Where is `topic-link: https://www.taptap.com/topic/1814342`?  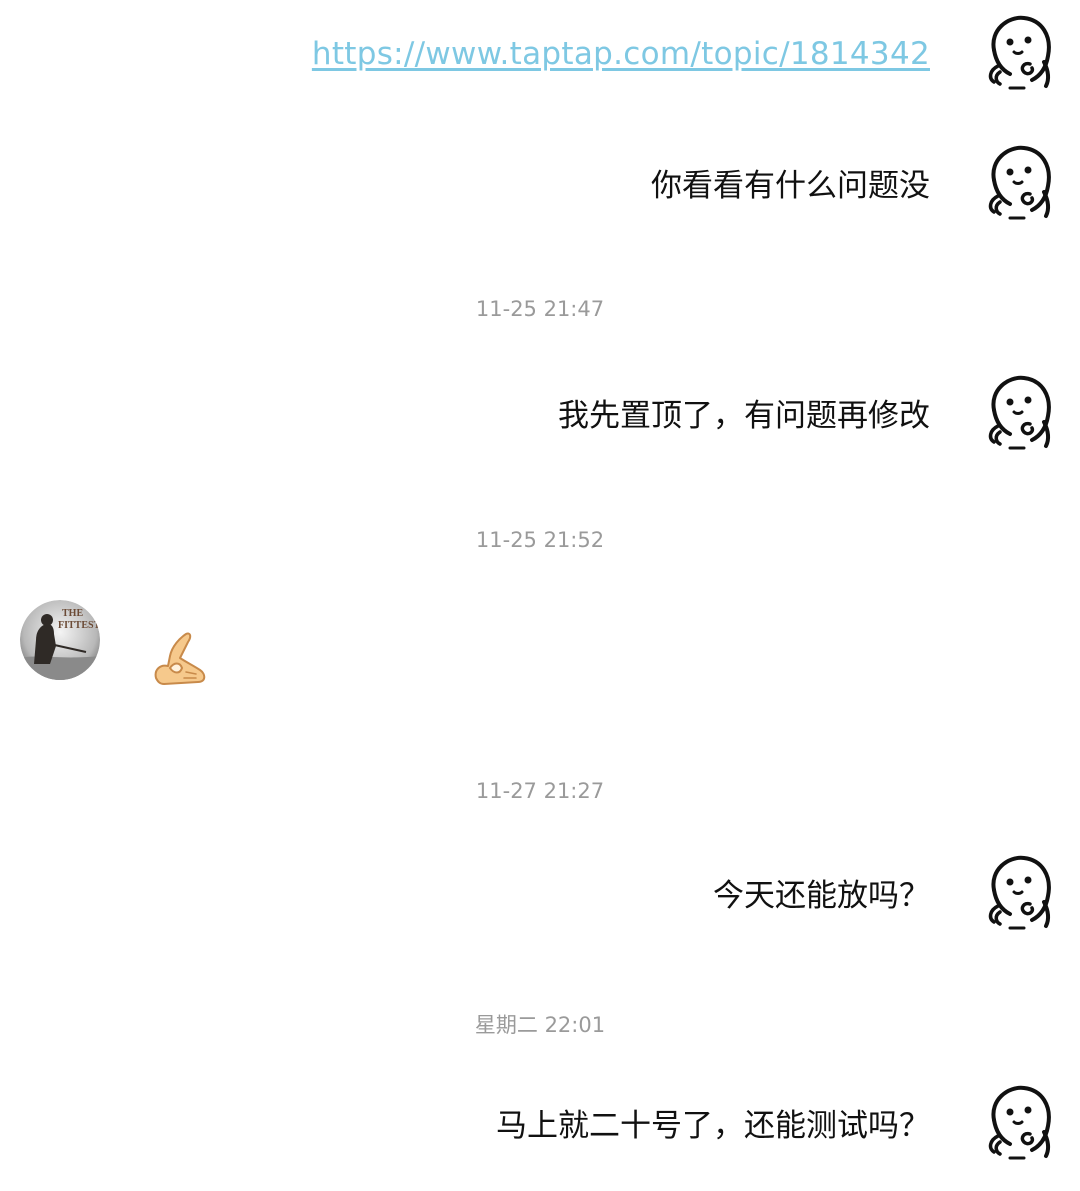 topic-link: https://www.taptap.com/topic/1814342 is located at coordinates (621, 54).